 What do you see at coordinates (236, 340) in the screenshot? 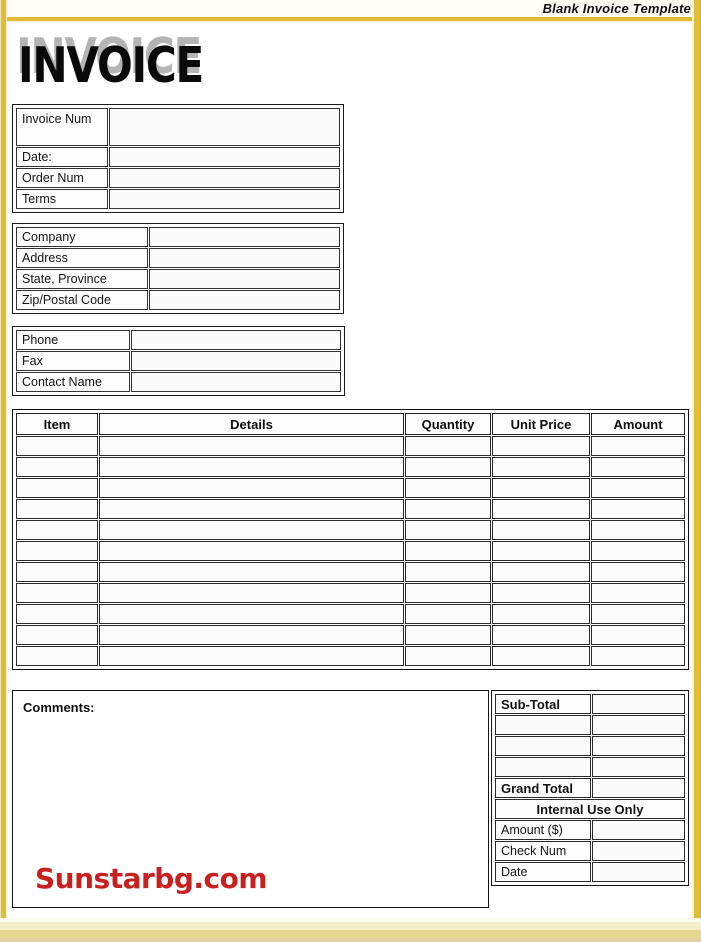
I see `field-value-phone` at bounding box center [236, 340].